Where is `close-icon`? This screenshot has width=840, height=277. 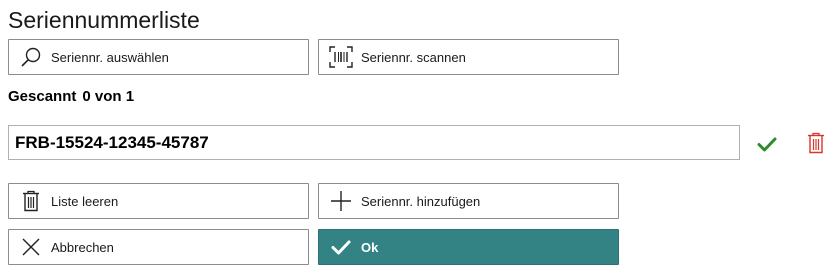
close-icon is located at coordinates (31, 247).